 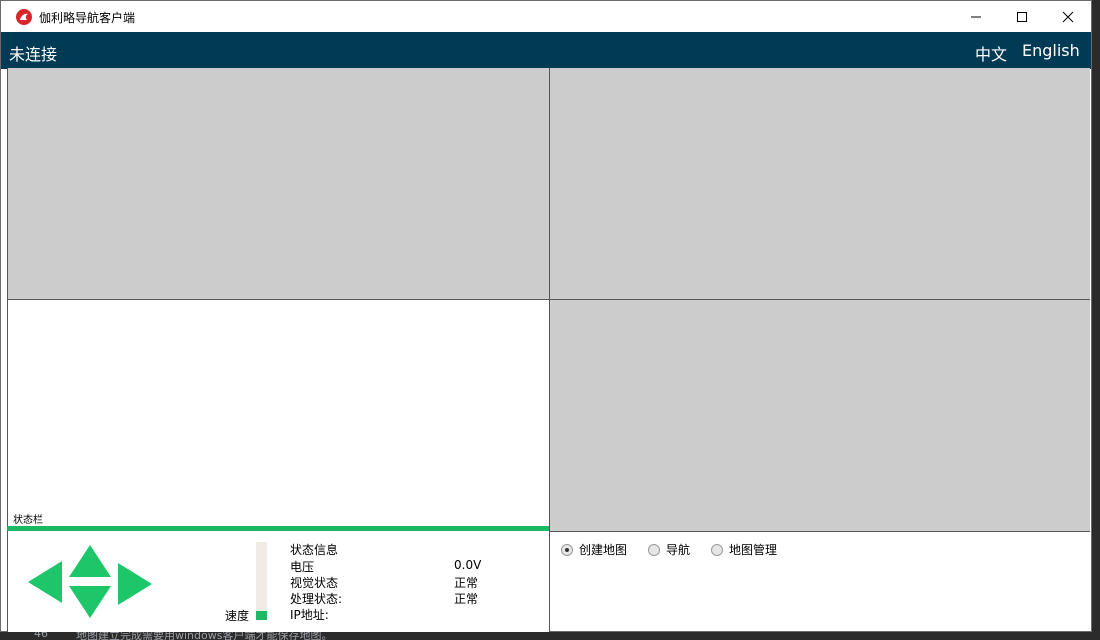 What do you see at coordinates (261, 615) in the screenshot?
I see `speed-slider-fill` at bounding box center [261, 615].